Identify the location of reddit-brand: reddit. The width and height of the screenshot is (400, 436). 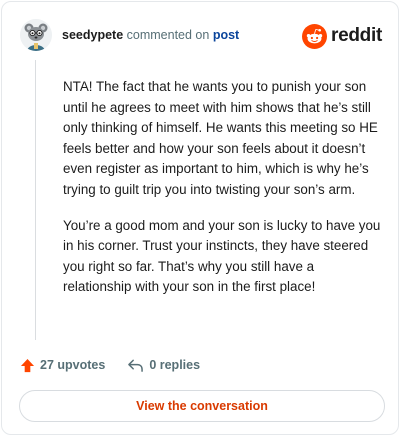
(342, 36).